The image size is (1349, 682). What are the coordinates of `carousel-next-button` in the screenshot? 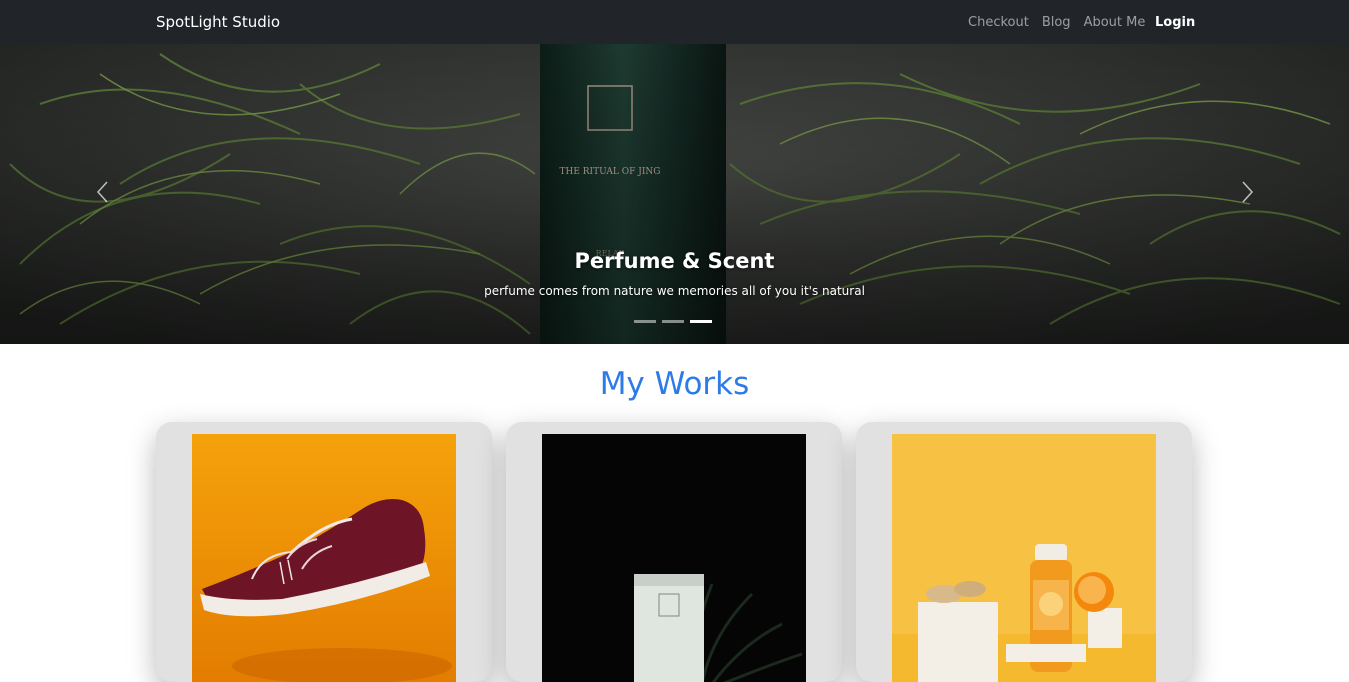 It's located at (1248, 192).